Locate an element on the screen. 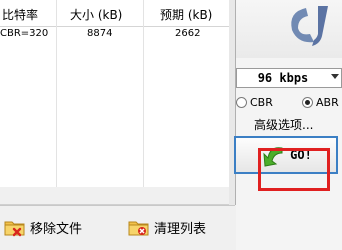  column-header-expected: 预期 (kB) is located at coordinates (186, 14).